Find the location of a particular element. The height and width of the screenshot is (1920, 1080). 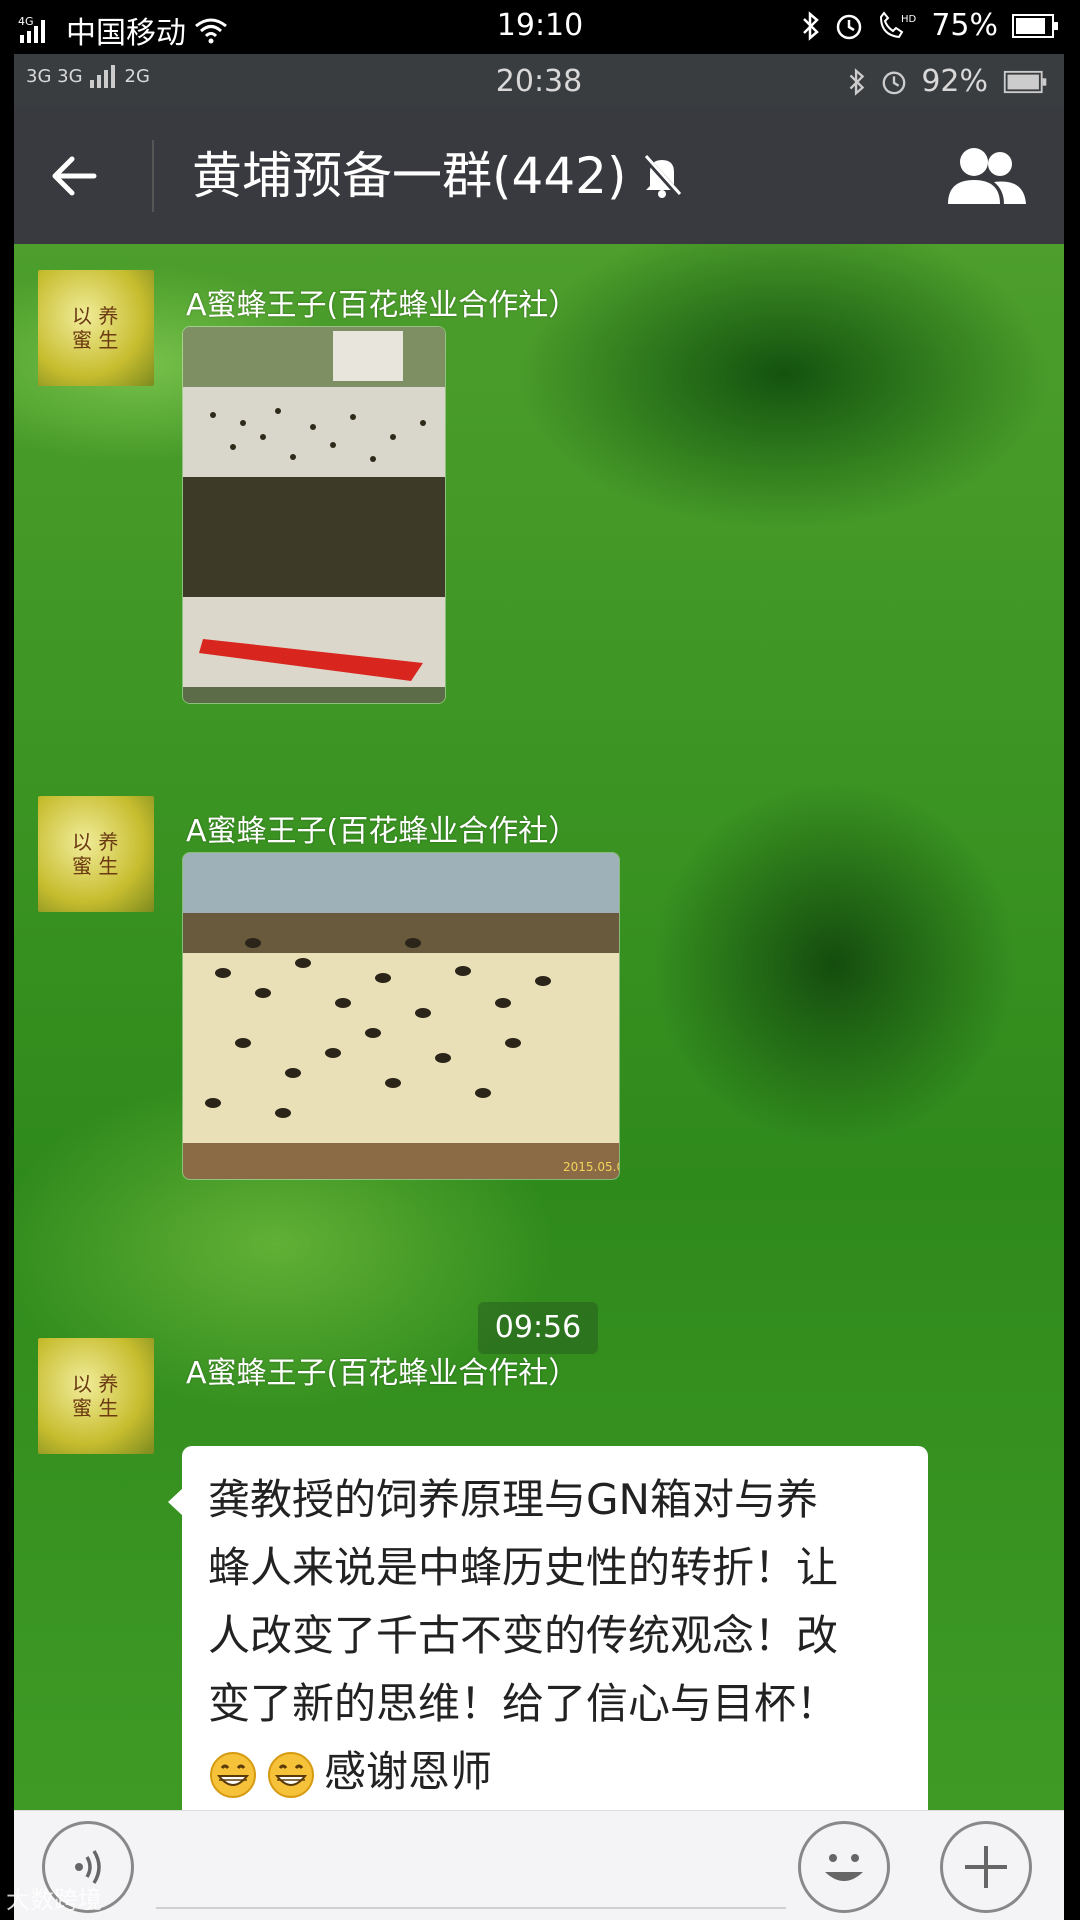

back-arrow-icon is located at coordinates (76, 176).